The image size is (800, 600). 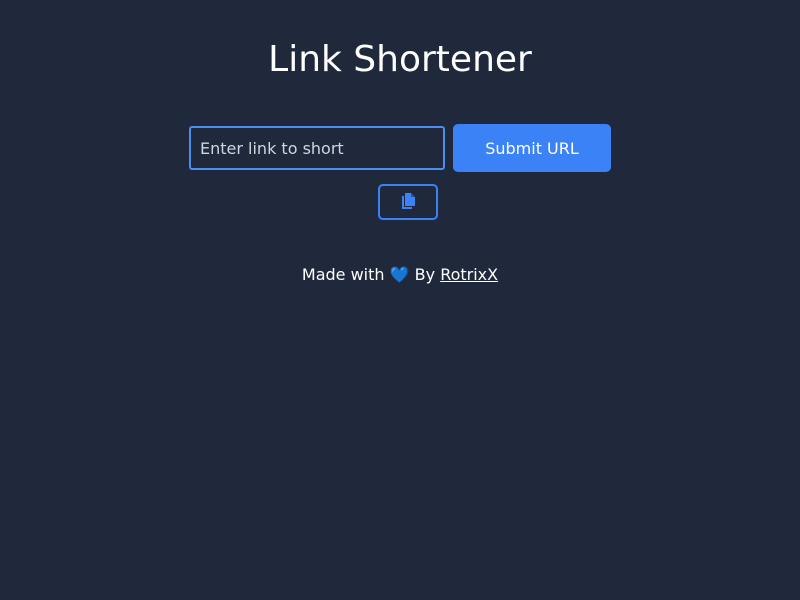 I want to click on page-title: Link Shortener, so click(x=400, y=59).